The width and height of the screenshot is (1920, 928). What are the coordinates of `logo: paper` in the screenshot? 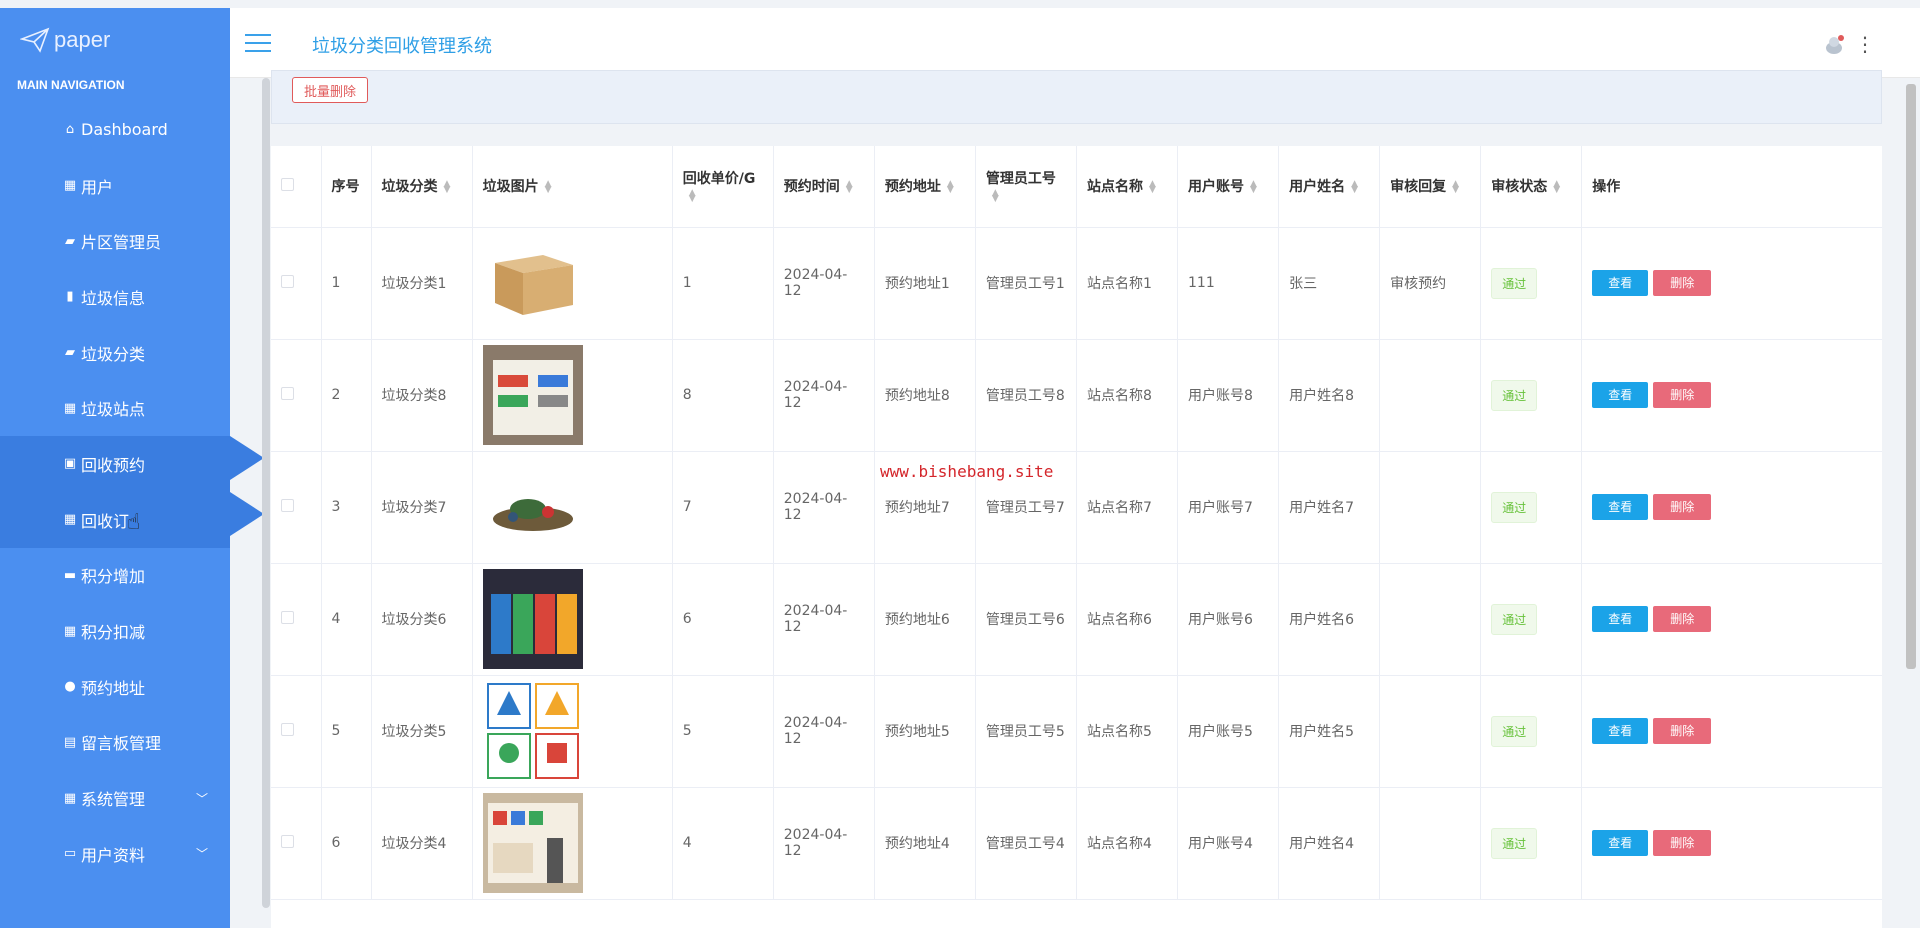 It's located at (115, 40).